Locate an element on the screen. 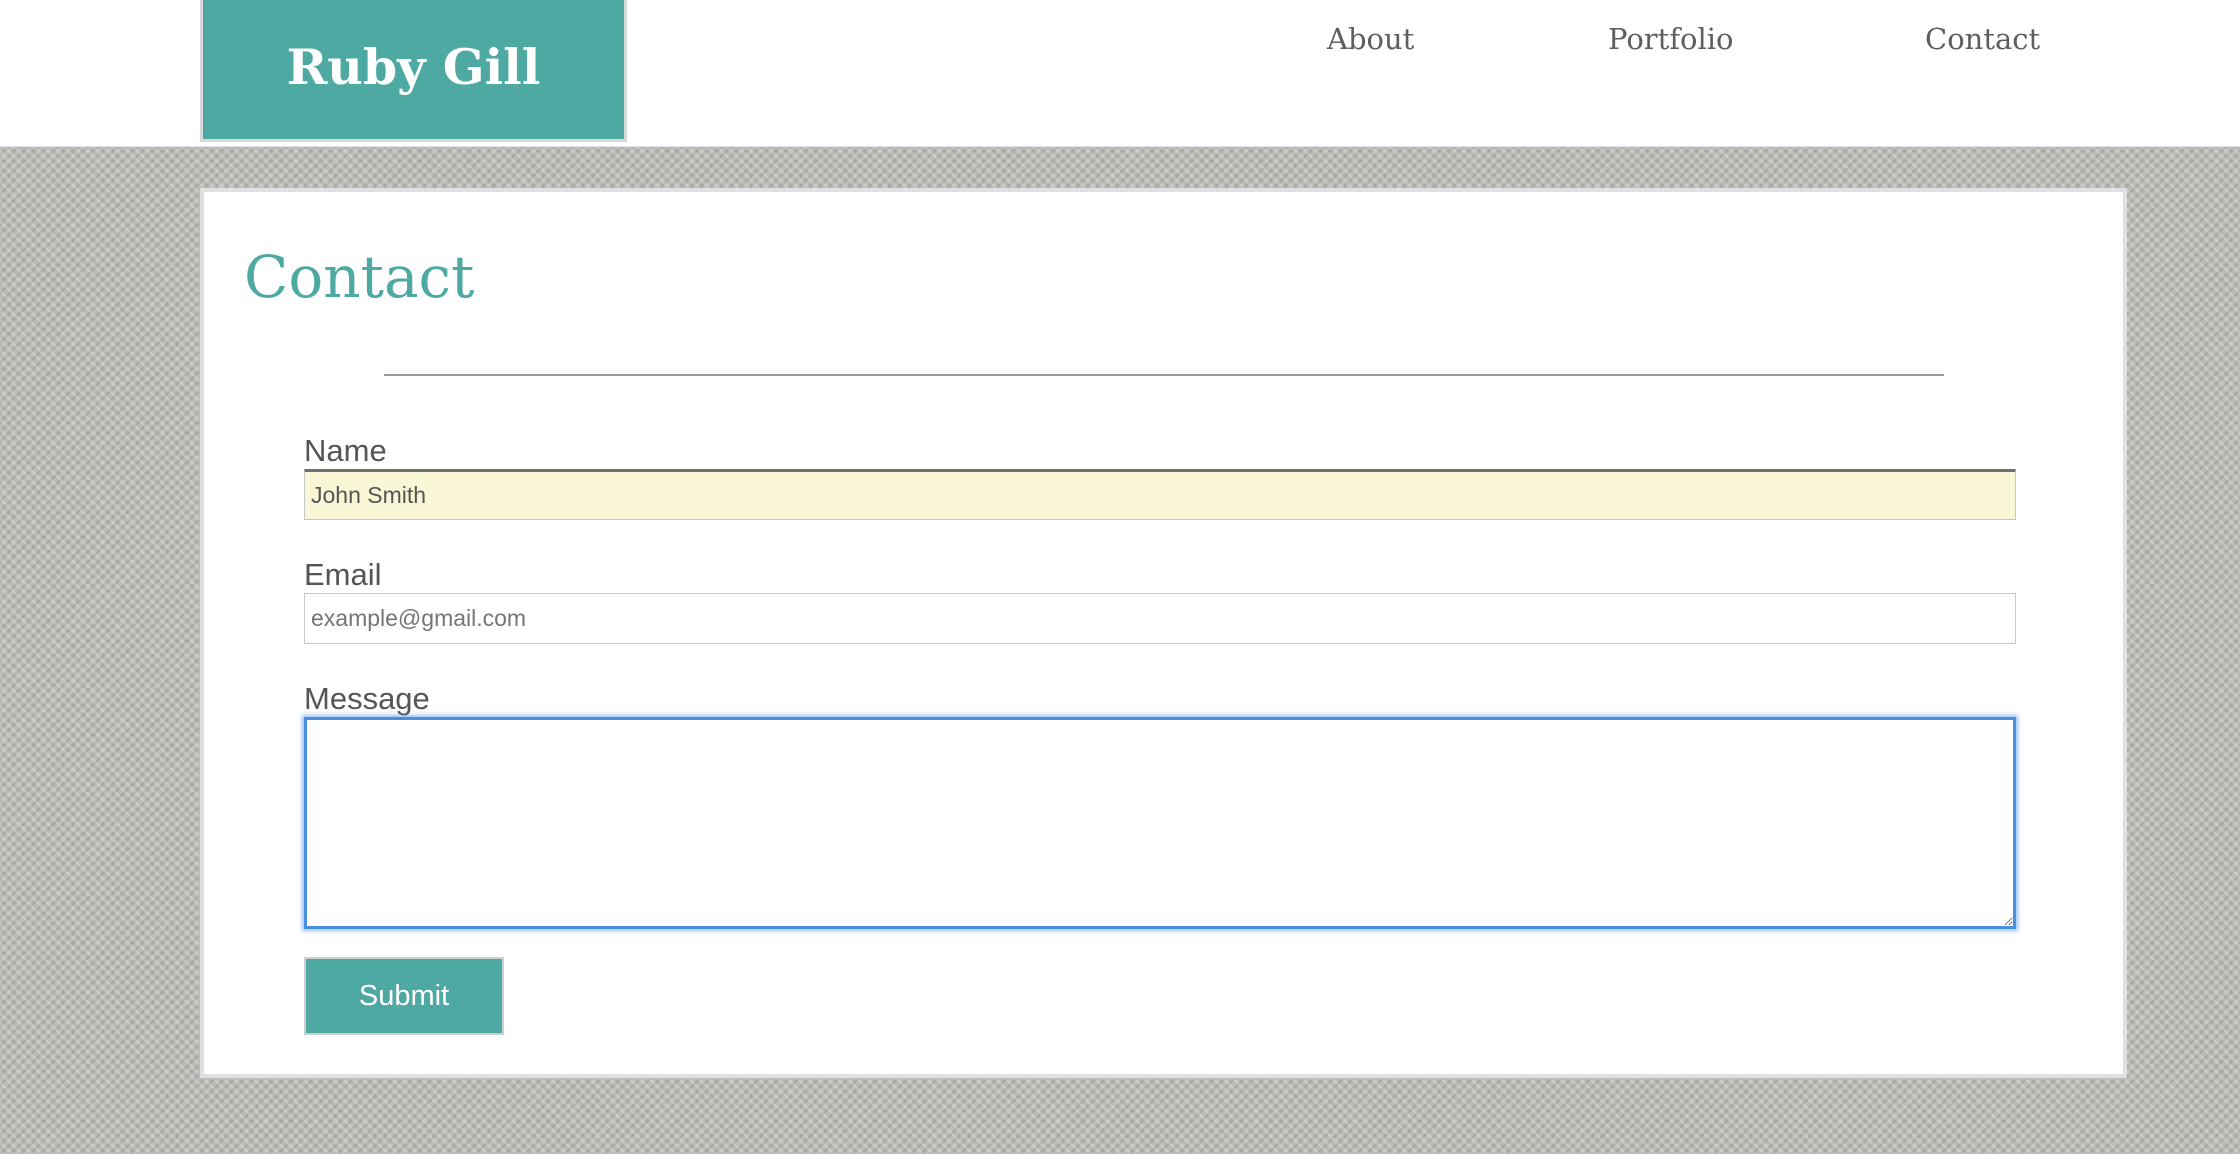 The width and height of the screenshot is (2240, 1154). email-input is located at coordinates (1160, 618).